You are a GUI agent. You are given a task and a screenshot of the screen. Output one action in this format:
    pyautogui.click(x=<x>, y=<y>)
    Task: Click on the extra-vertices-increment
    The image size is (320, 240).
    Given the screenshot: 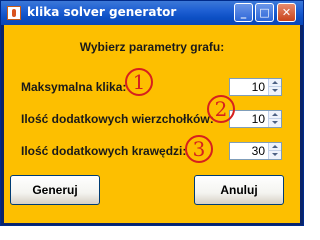 What is the action you would take?
    pyautogui.click(x=274, y=115)
    